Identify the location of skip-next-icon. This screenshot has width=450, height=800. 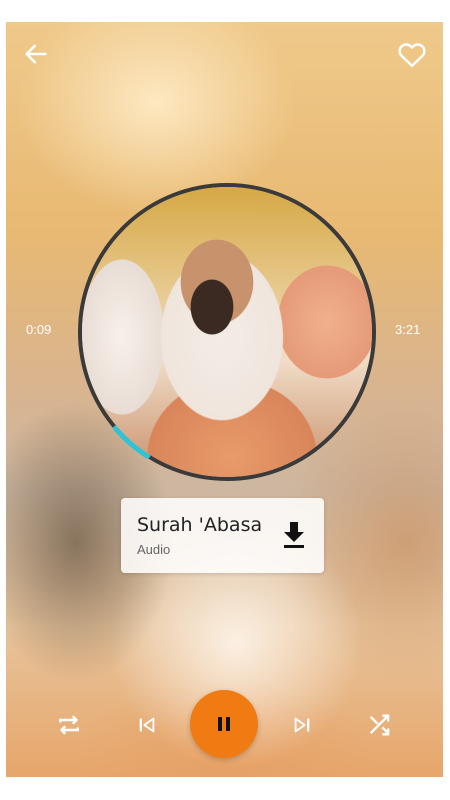
(302, 725).